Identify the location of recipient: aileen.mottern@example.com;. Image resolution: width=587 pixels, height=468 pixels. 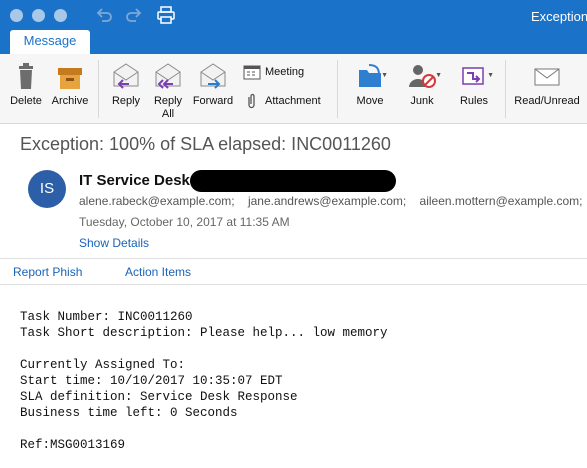
(501, 201).